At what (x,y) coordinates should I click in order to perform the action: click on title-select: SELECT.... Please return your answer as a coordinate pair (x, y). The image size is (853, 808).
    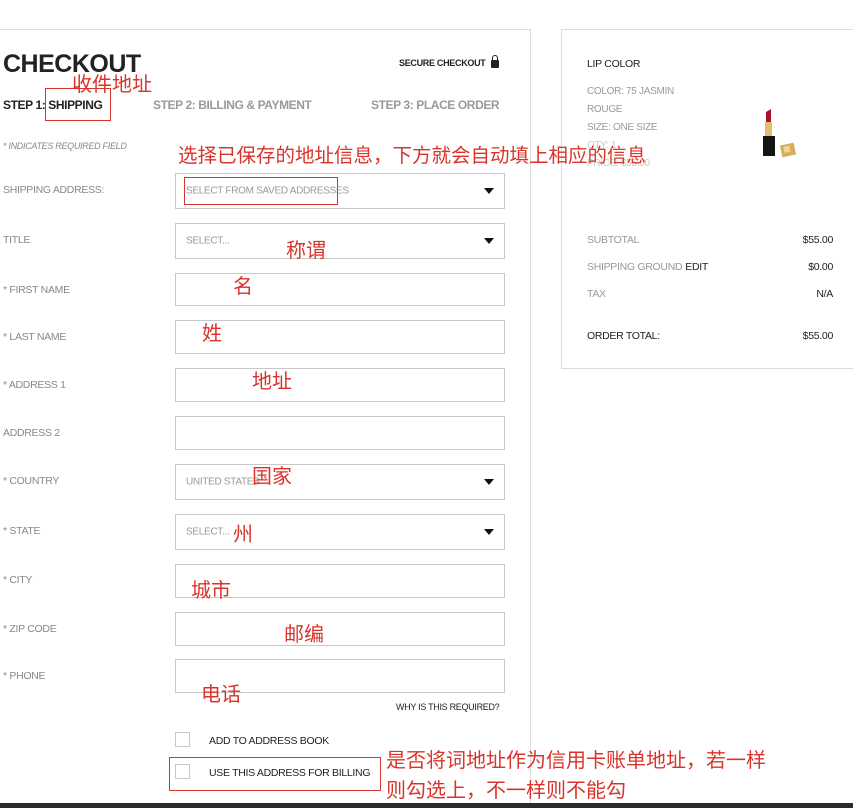
    Looking at the image, I should click on (340, 241).